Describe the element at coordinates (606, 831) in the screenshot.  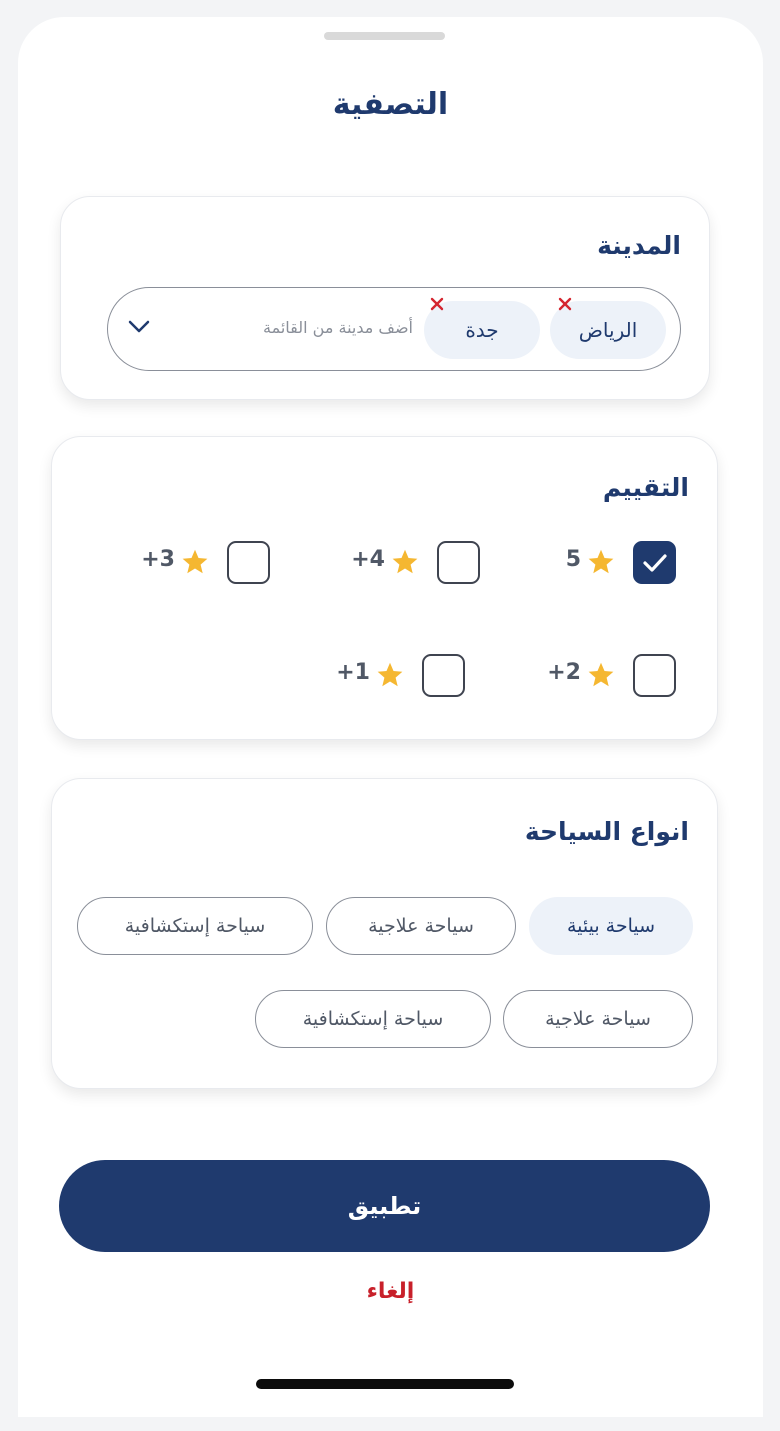
I see `tourism-title: انواع السياحة` at that location.